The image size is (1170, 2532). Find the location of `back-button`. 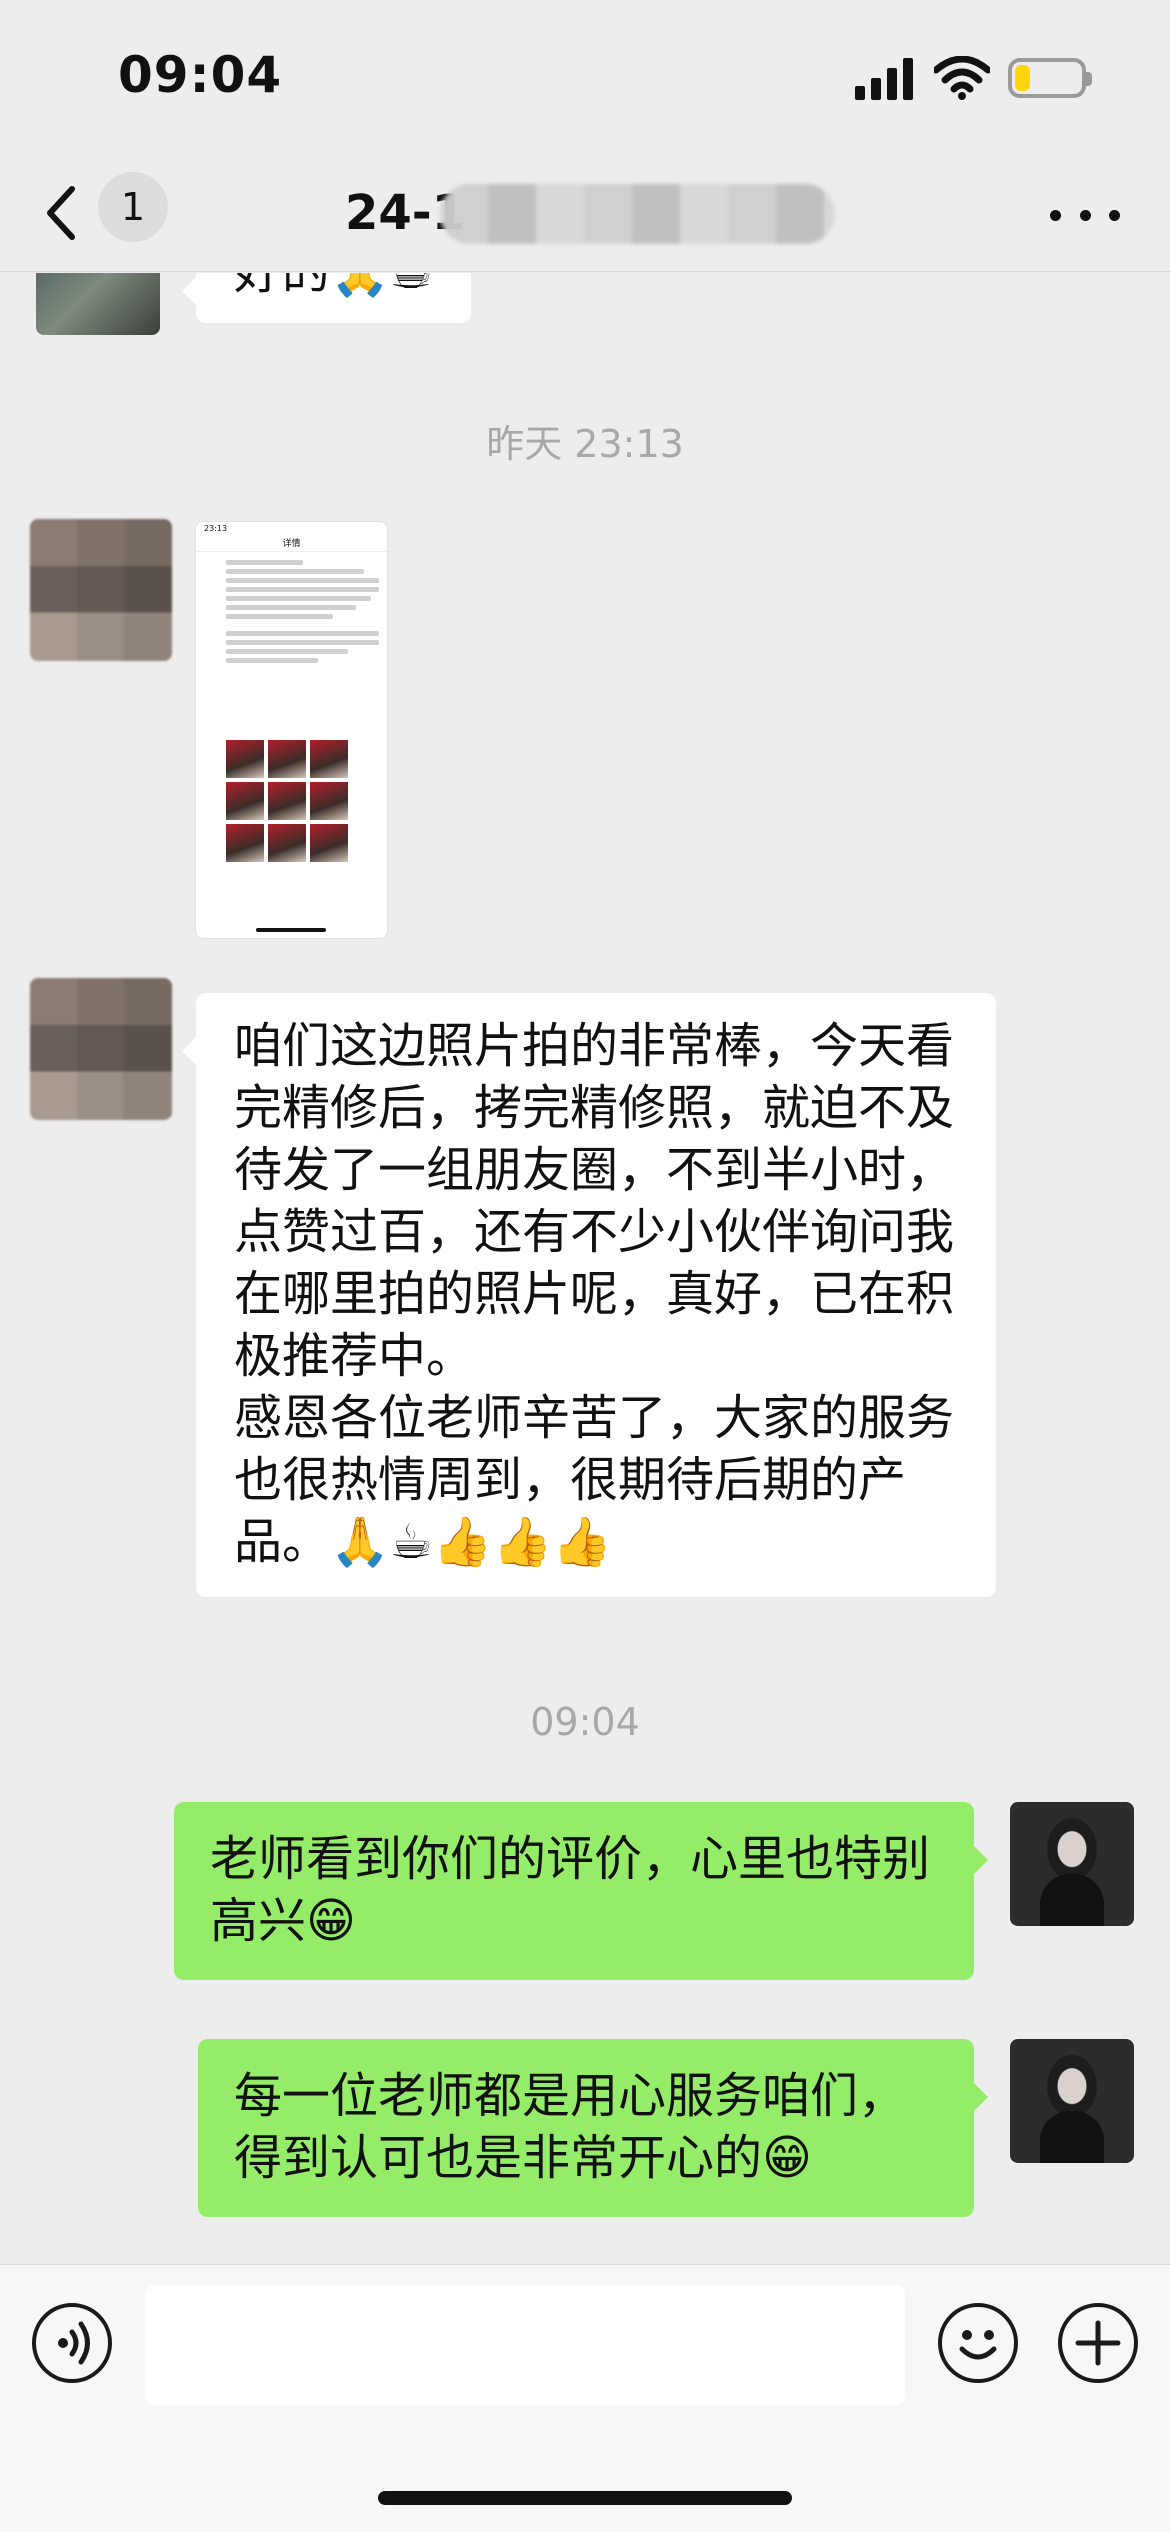

back-button is located at coordinates (64, 213).